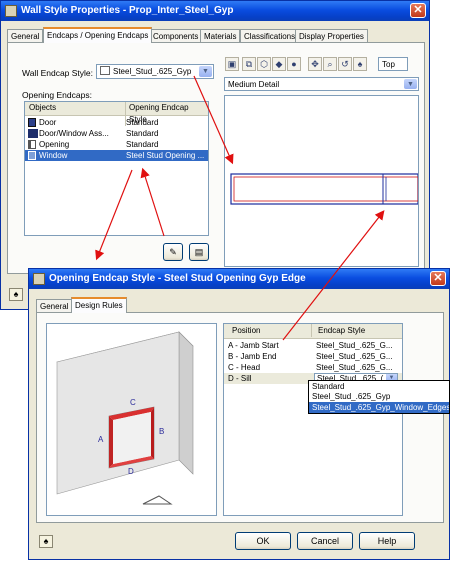 Image resolution: width=450 pixels, height=562 pixels. Describe the element at coordinates (387, 541) in the screenshot. I see `help-button: Help` at that location.